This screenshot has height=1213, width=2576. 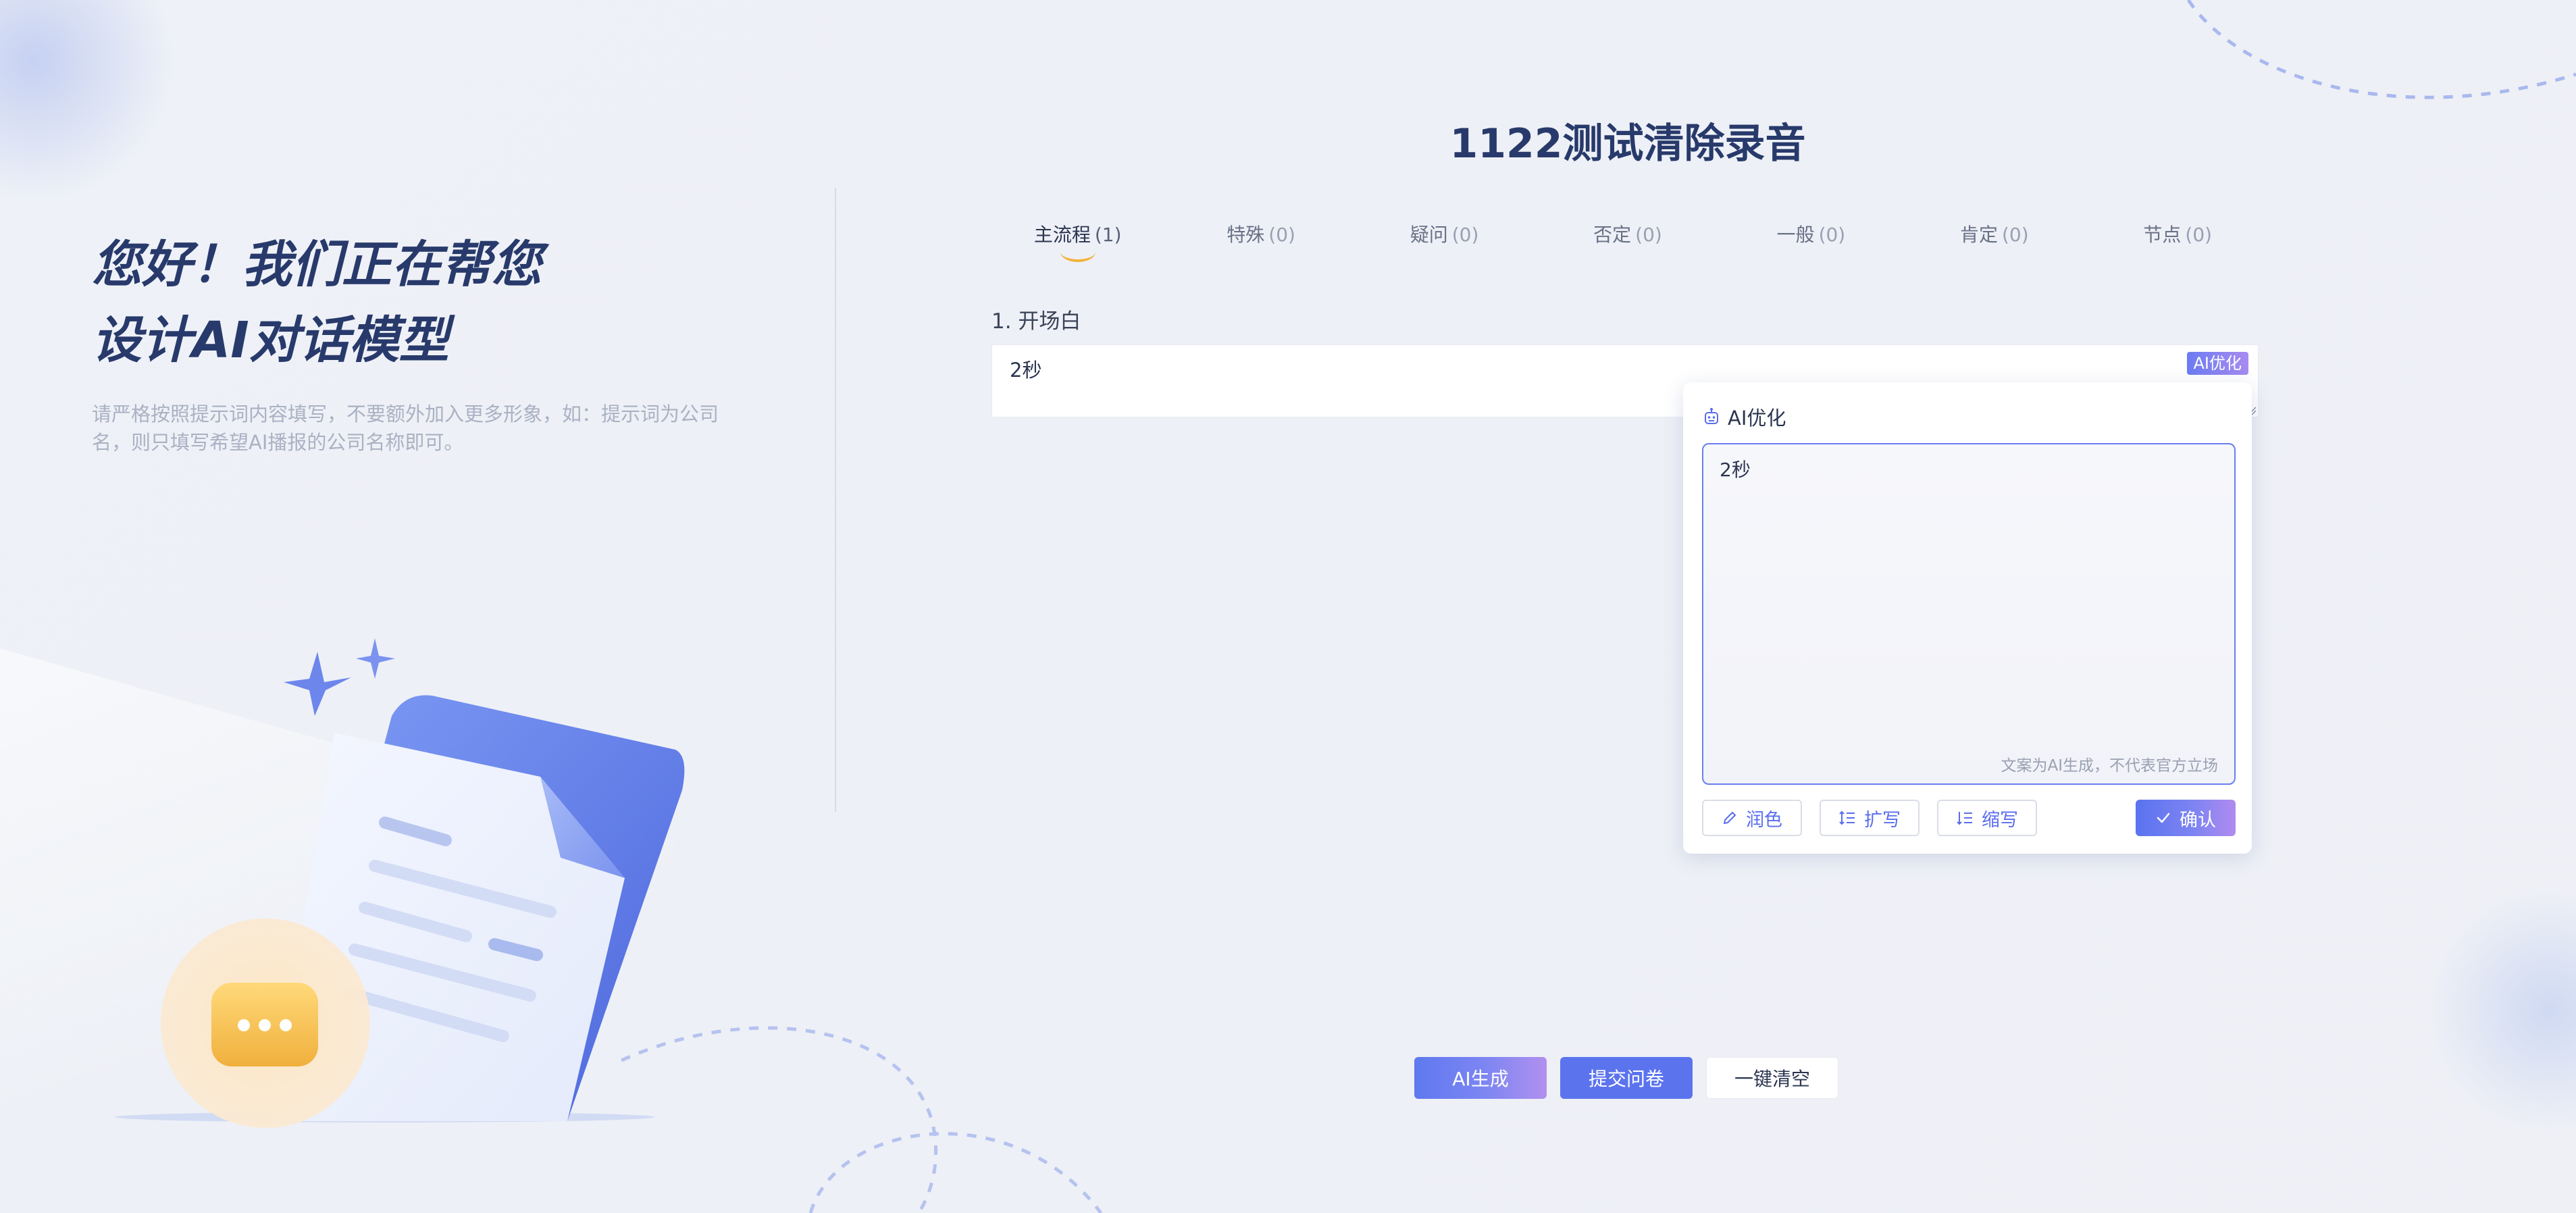 What do you see at coordinates (1757, 418) in the screenshot?
I see `popover-title: AI优化` at bounding box center [1757, 418].